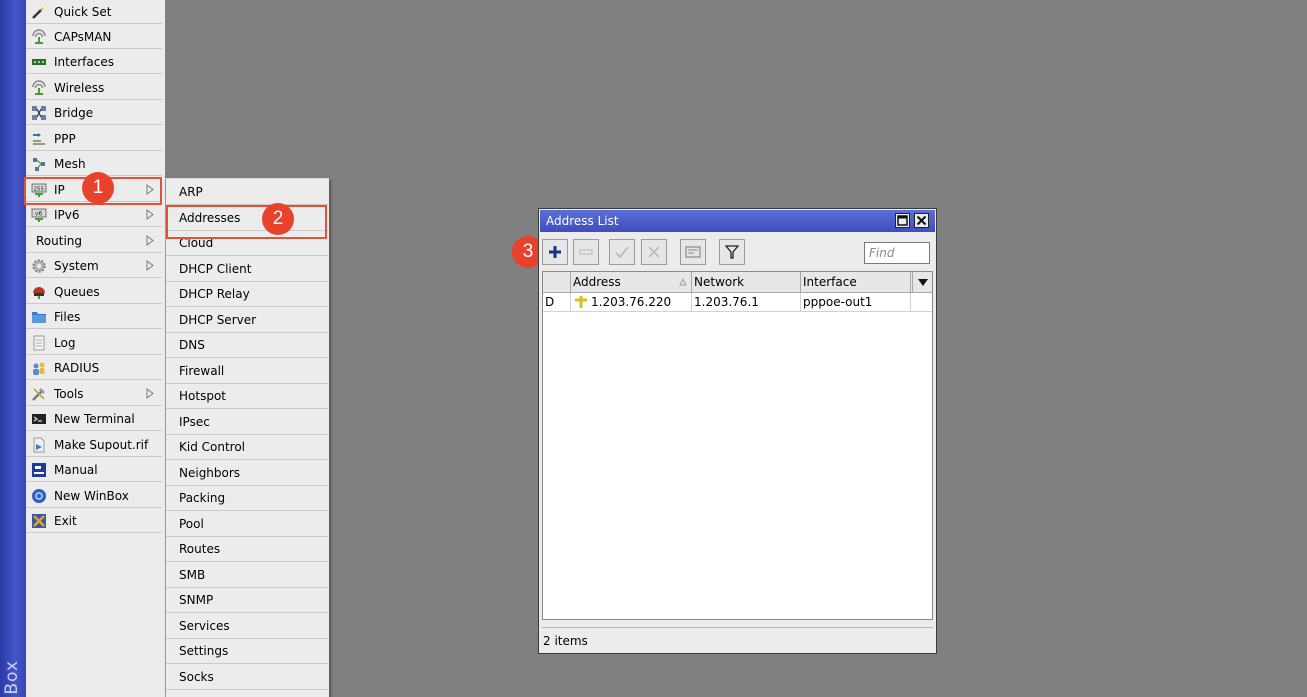  What do you see at coordinates (622, 252) in the screenshot?
I see `enable-button` at bounding box center [622, 252].